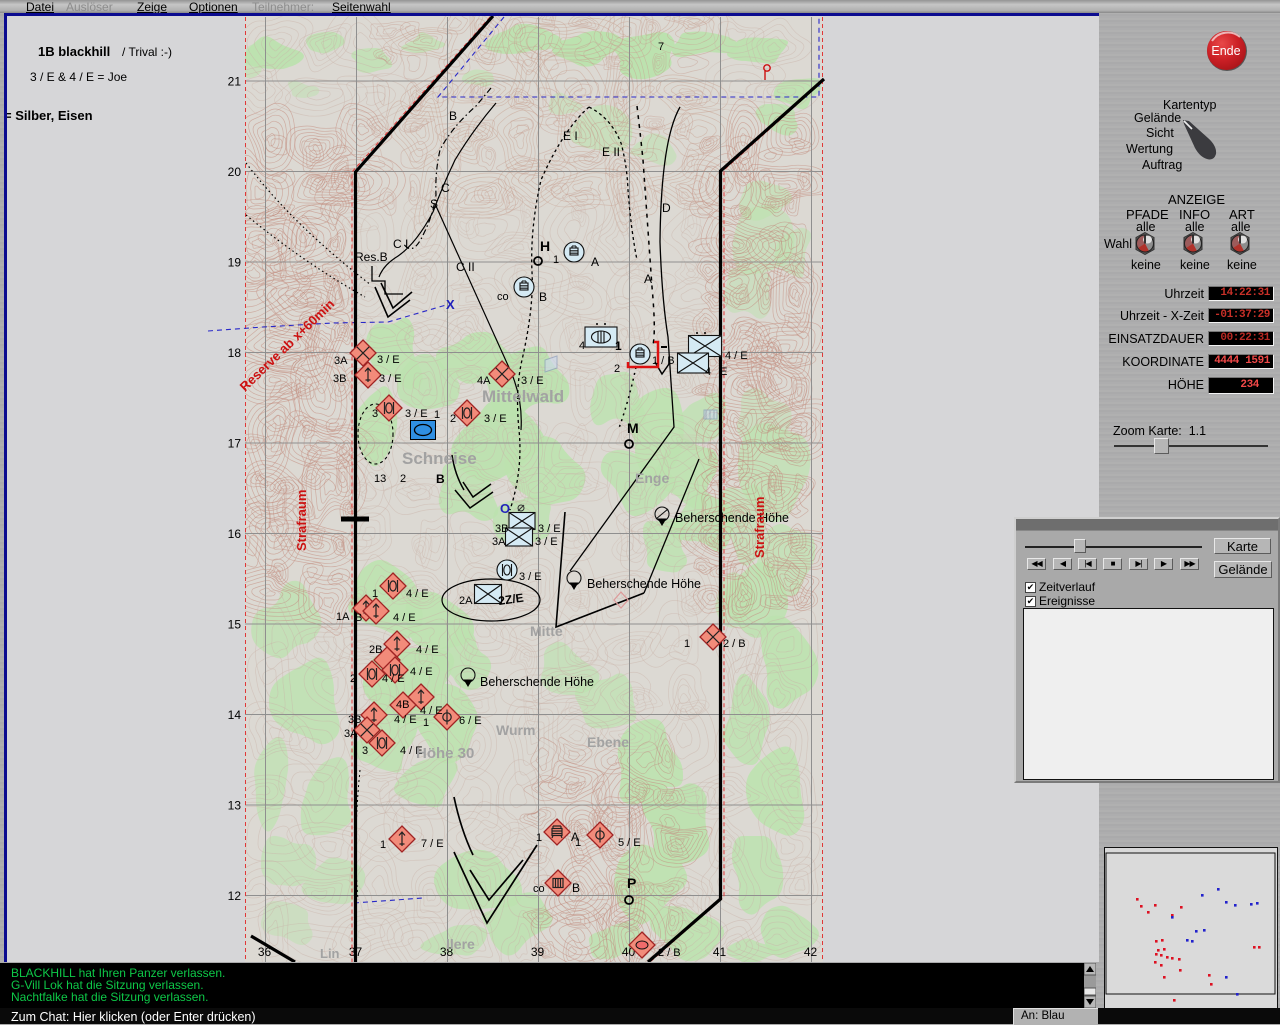  I want to click on svg-text: 41, so click(720, 952).